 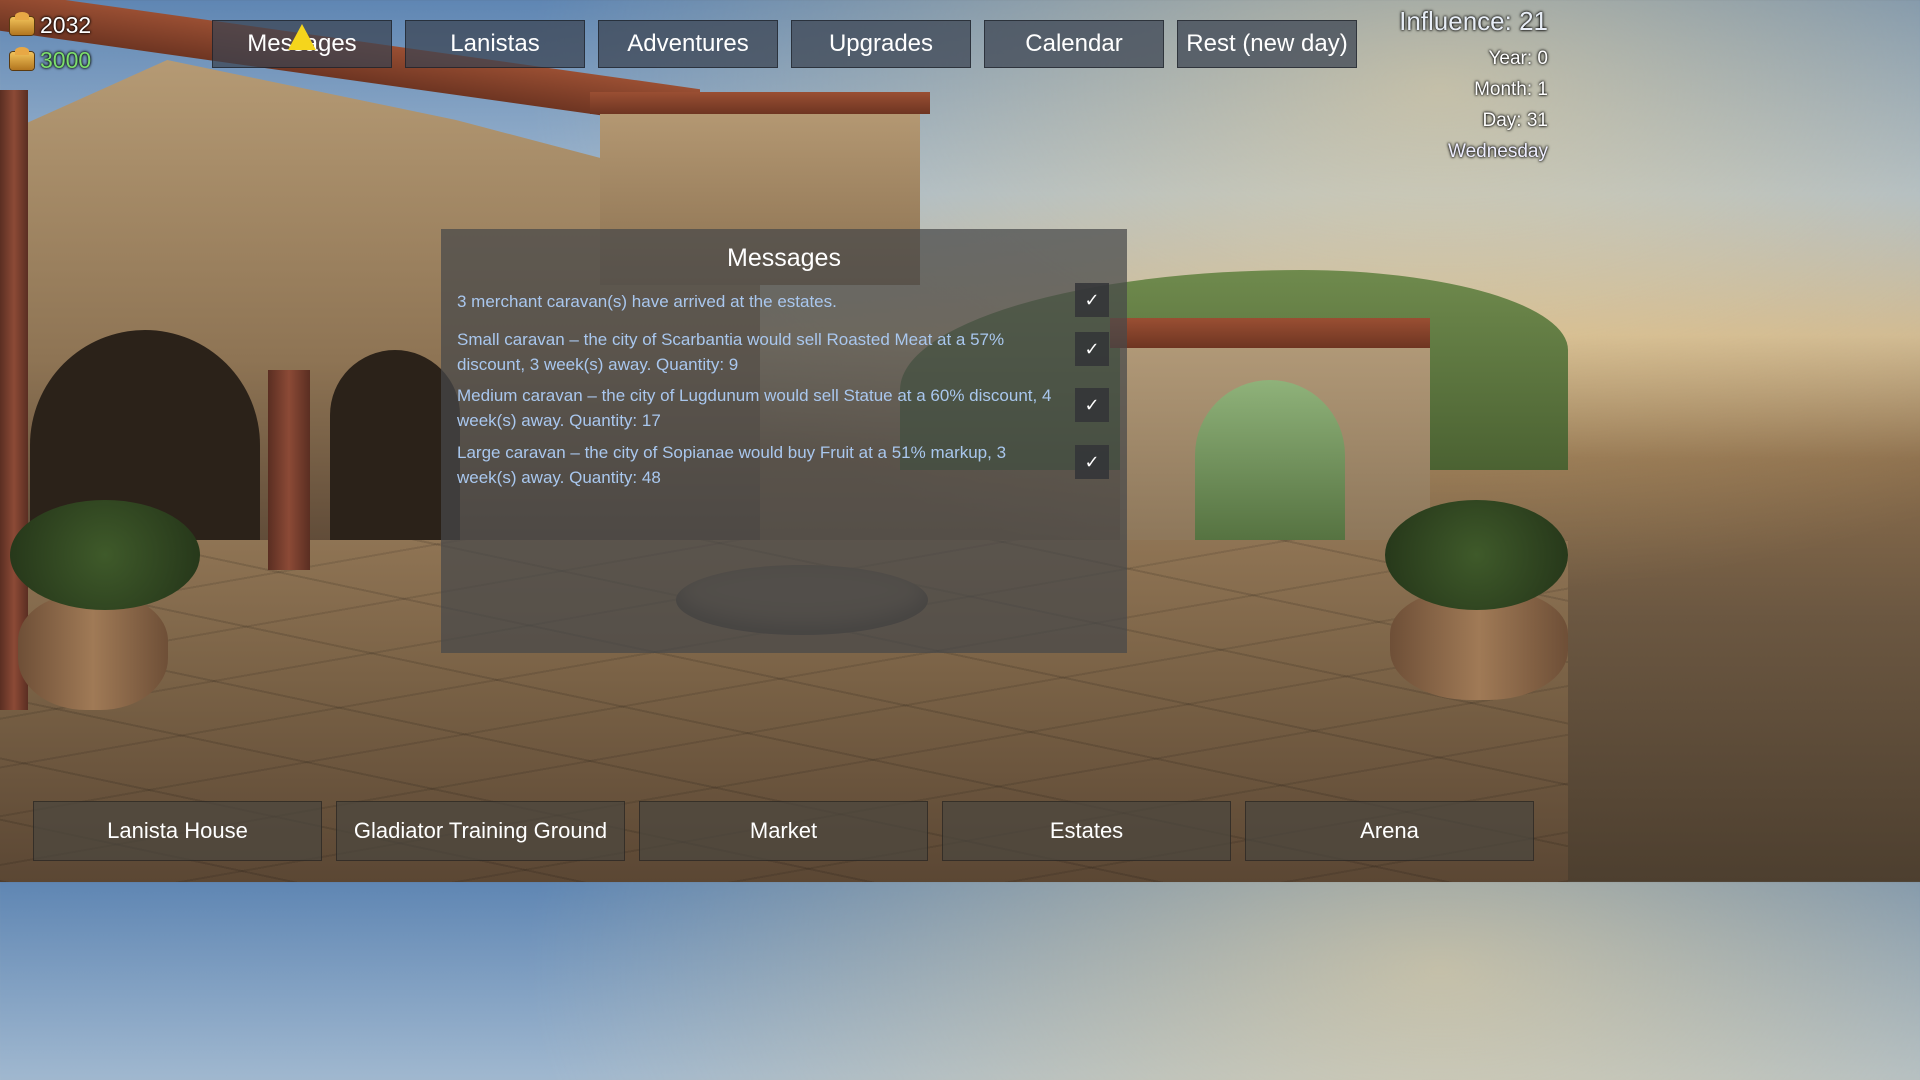 I want to click on day-value: Day: 31, so click(x=1515, y=120).